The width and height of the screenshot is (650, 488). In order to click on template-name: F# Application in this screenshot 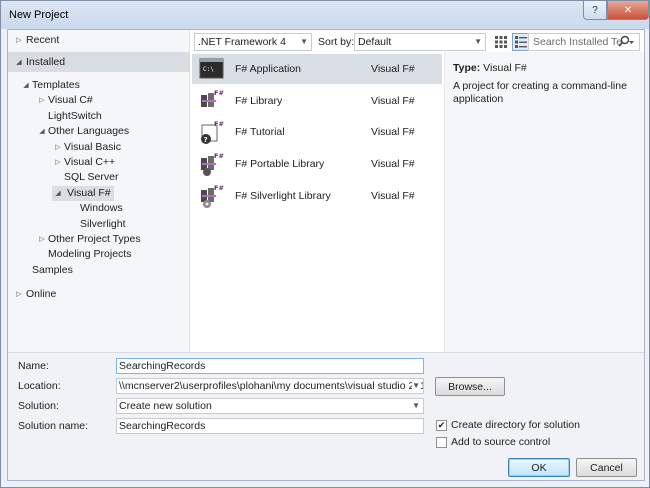, I will do `click(268, 69)`.